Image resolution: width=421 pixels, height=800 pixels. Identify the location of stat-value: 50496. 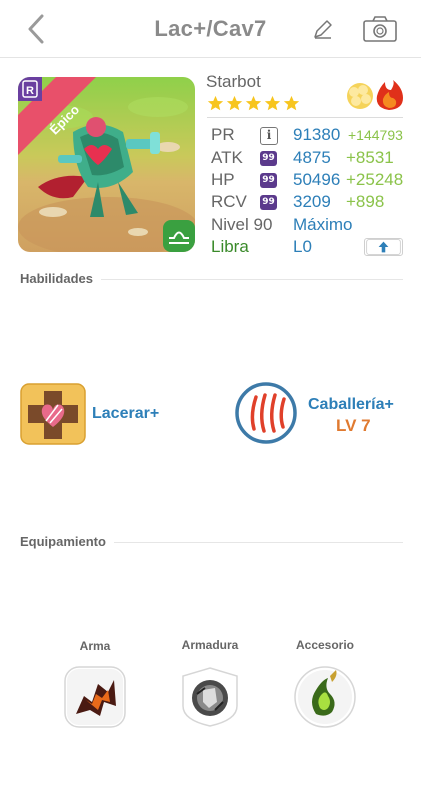
(317, 179).